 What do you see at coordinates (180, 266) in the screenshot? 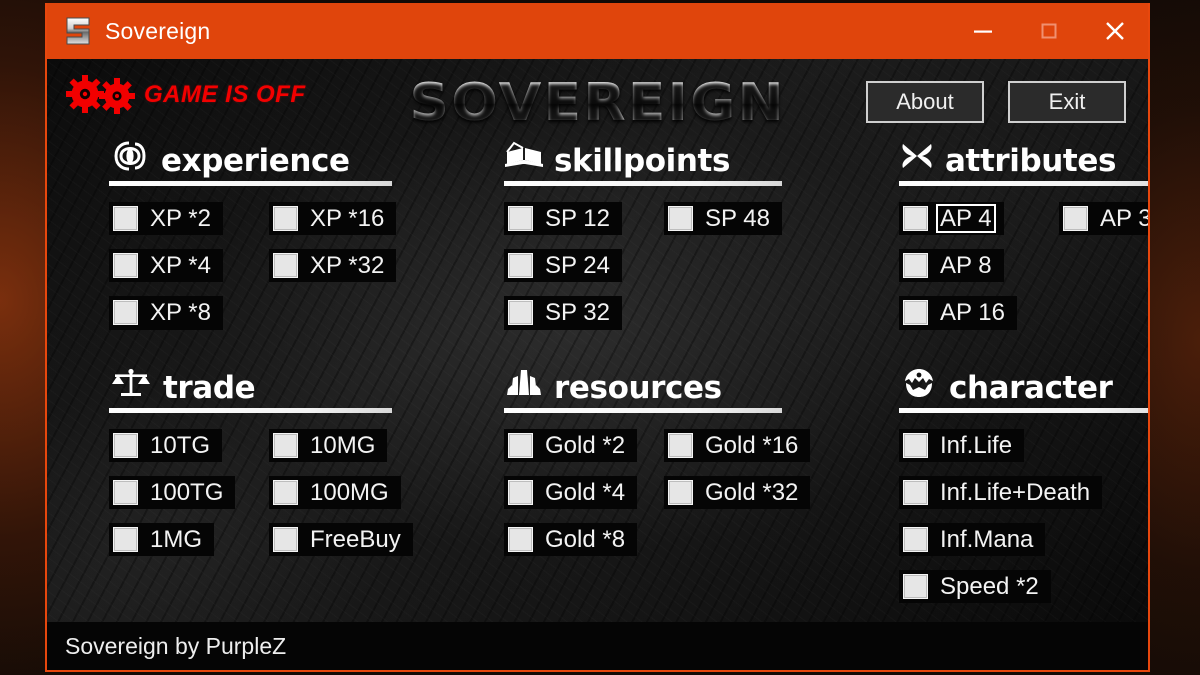
I see `option-label: XP *4` at bounding box center [180, 266].